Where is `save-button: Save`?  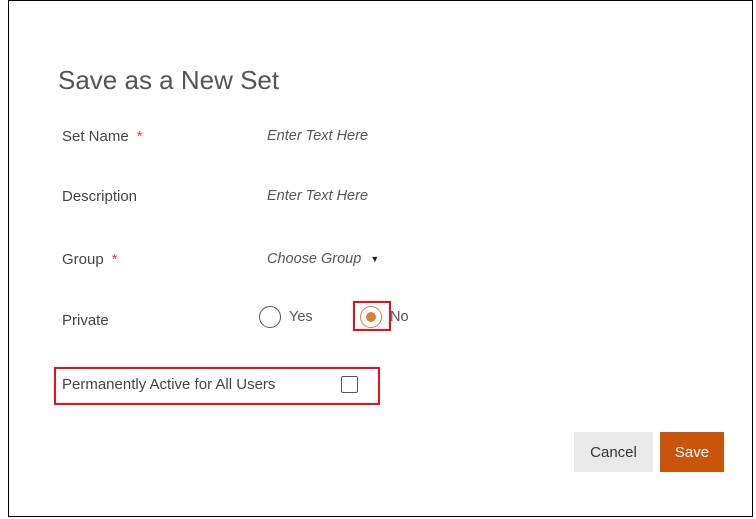
save-button: Save is located at coordinates (692, 452).